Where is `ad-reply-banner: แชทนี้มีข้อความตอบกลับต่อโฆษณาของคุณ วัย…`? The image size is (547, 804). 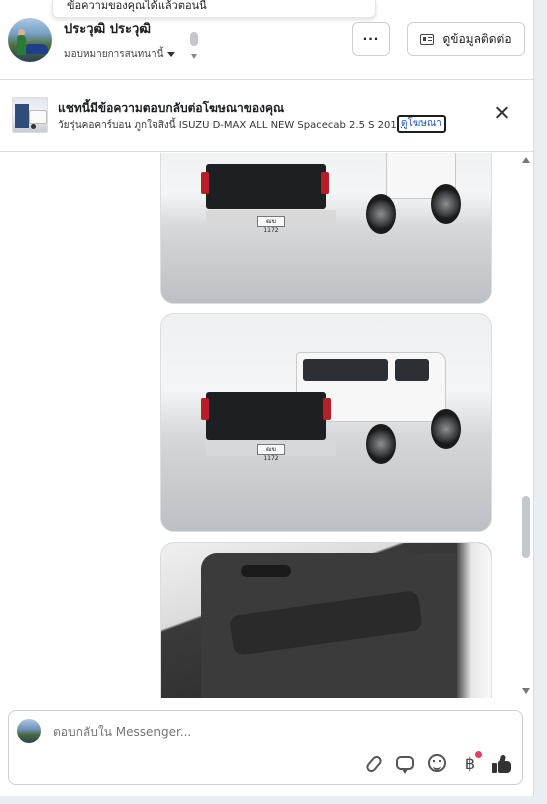
ad-reply-banner: แชทนี้มีข้อความตอบกลับต่อโฆษณาของคุณ วัย… is located at coordinates (267, 116).